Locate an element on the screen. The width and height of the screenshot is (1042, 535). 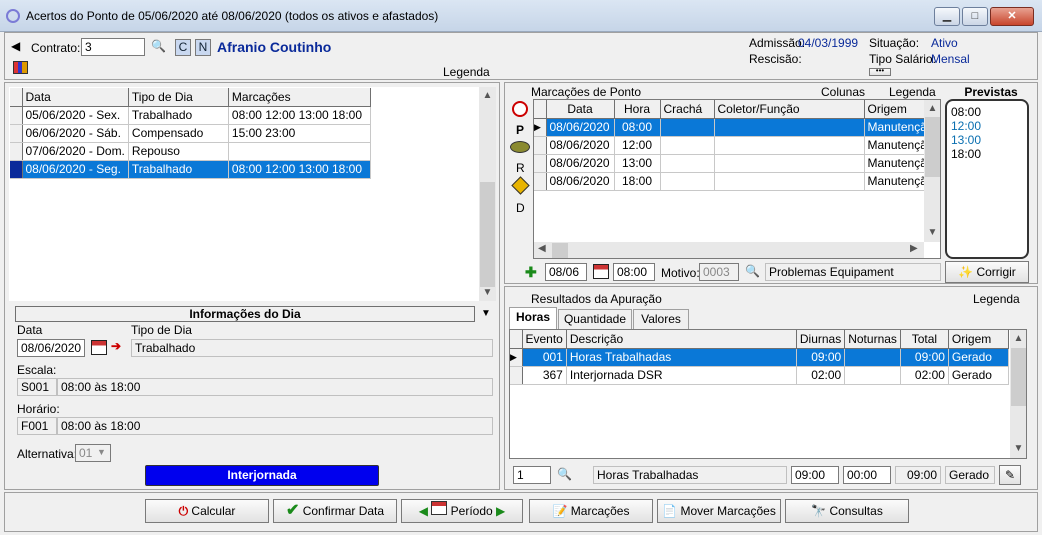
move-punches-button: 📄 Mover Marcações is located at coordinates (719, 511).